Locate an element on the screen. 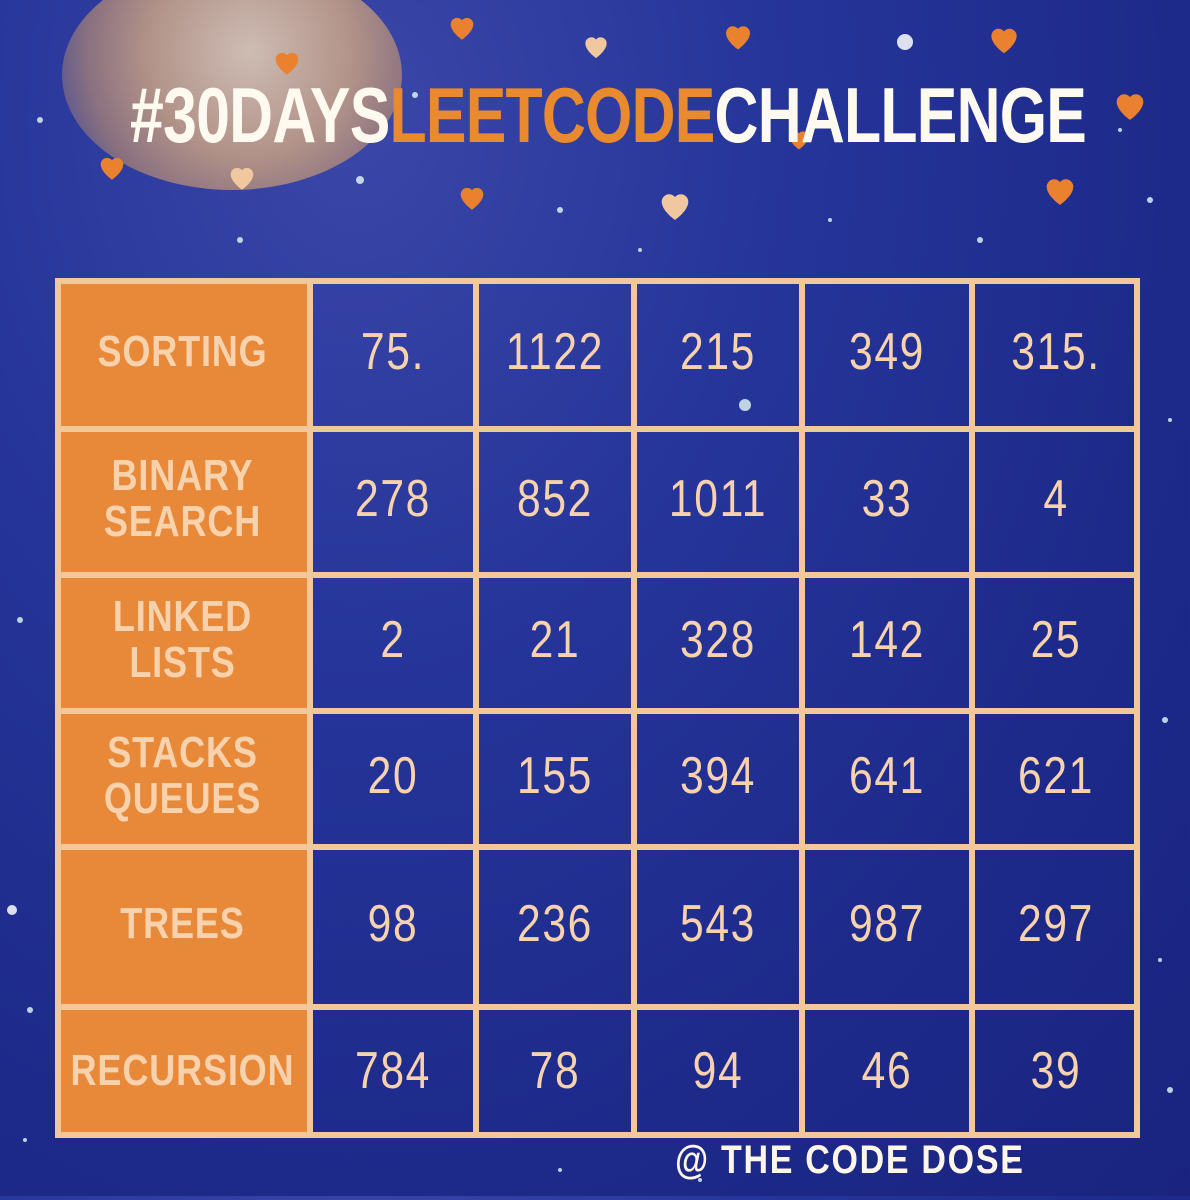 The image size is (1190, 1200). problem-cell: 236 is located at coordinates (555, 924).